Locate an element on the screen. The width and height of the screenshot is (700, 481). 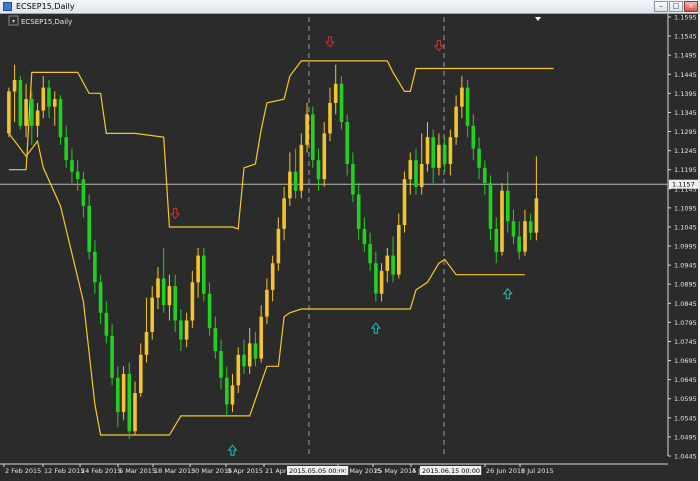
price-tick-label: 1.0895 is located at coordinates (685, 285).